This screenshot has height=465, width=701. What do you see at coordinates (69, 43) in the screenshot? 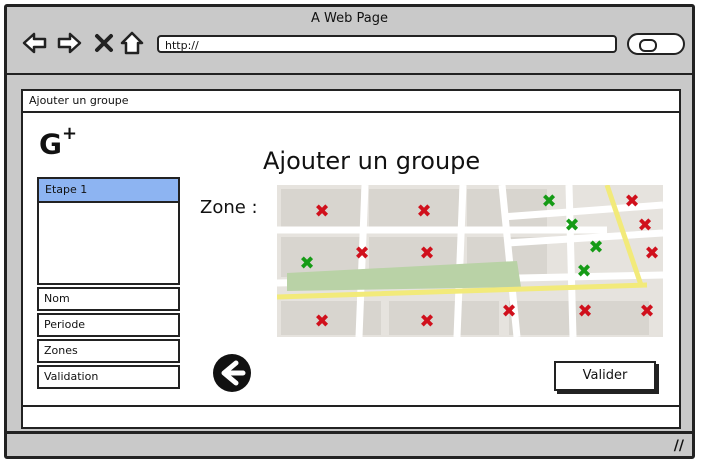
I see `forward-icon` at bounding box center [69, 43].